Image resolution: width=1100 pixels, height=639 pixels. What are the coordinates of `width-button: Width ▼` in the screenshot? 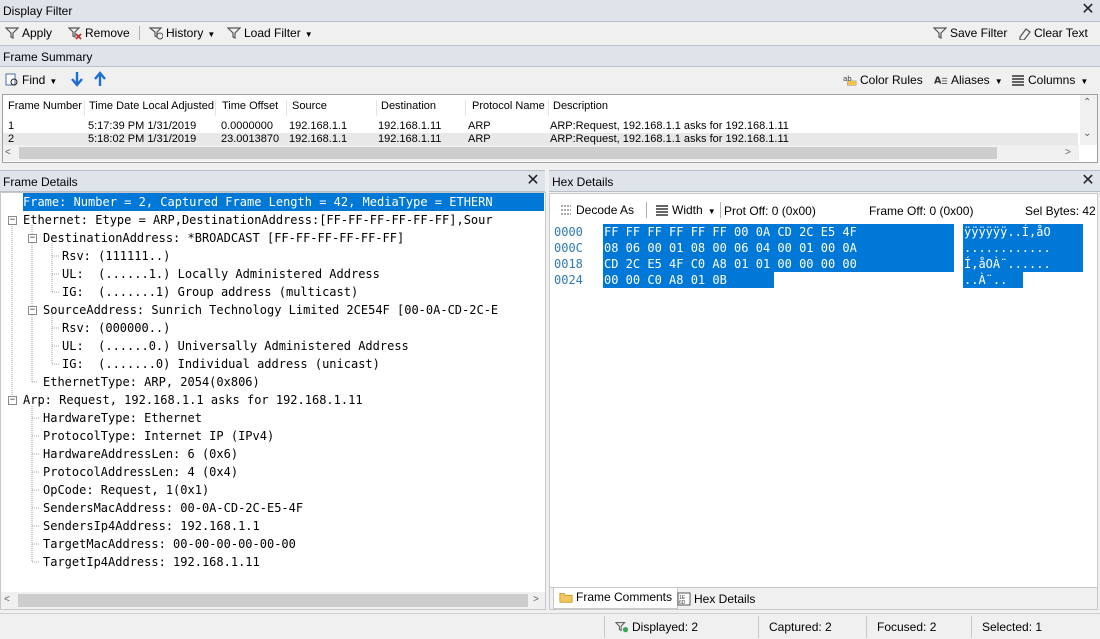 It's located at (685, 210).